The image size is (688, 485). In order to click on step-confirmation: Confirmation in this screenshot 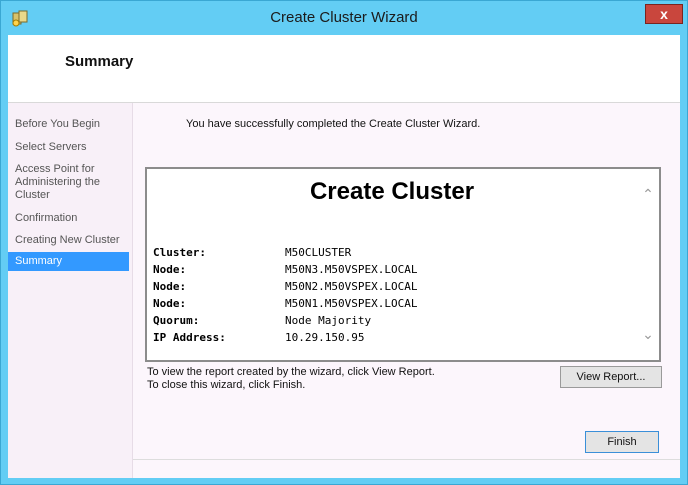, I will do `click(68, 218)`.